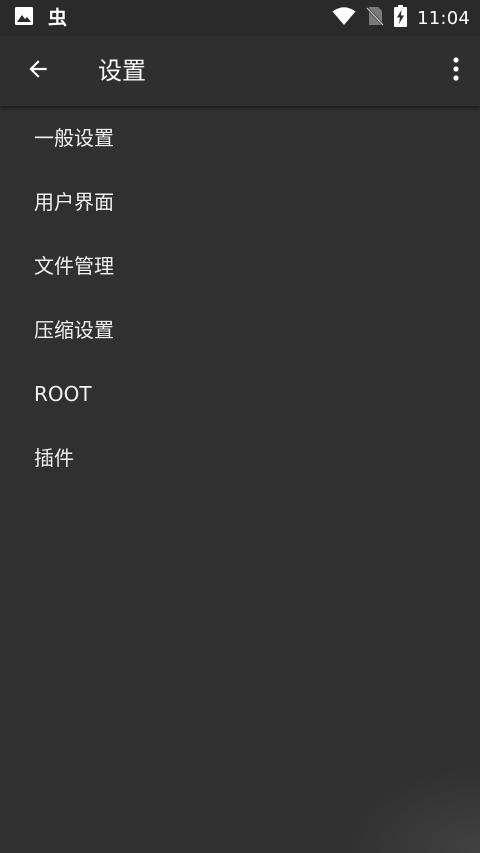 The height and width of the screenshot is (853, 480). What do you see at coordinates (240, 18) in the screenshot?
I see `status-bar: 虫 11:04` at bounding box center [240, 18].